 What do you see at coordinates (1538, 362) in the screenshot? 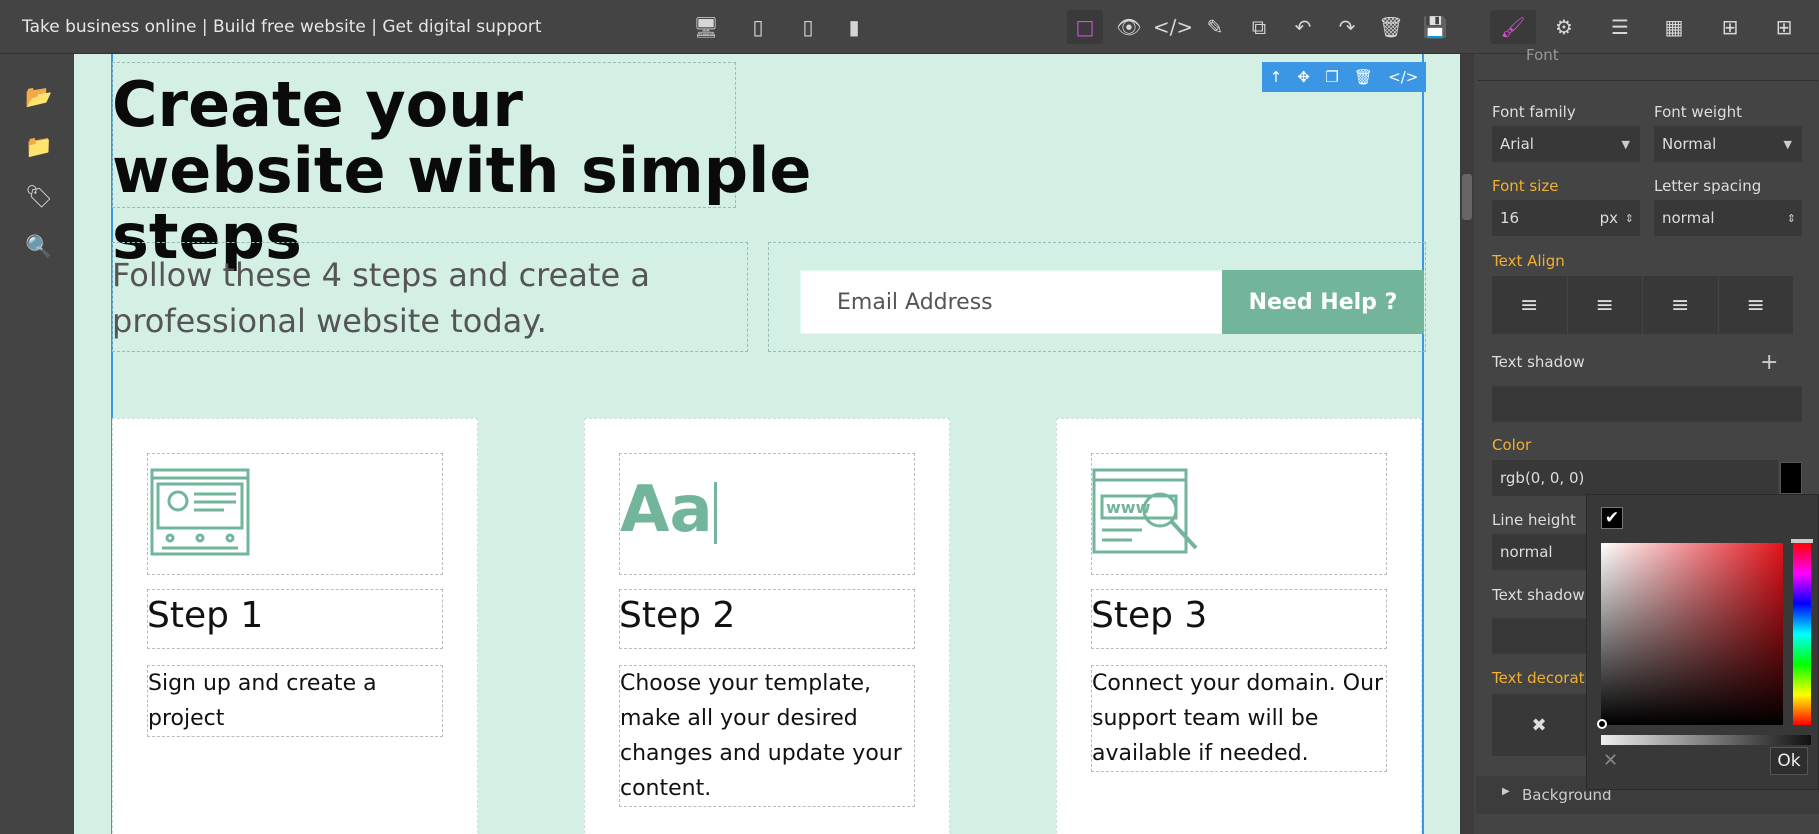
I see `text-shadow-label: Text shadow` at bounding box center [1538, 362].